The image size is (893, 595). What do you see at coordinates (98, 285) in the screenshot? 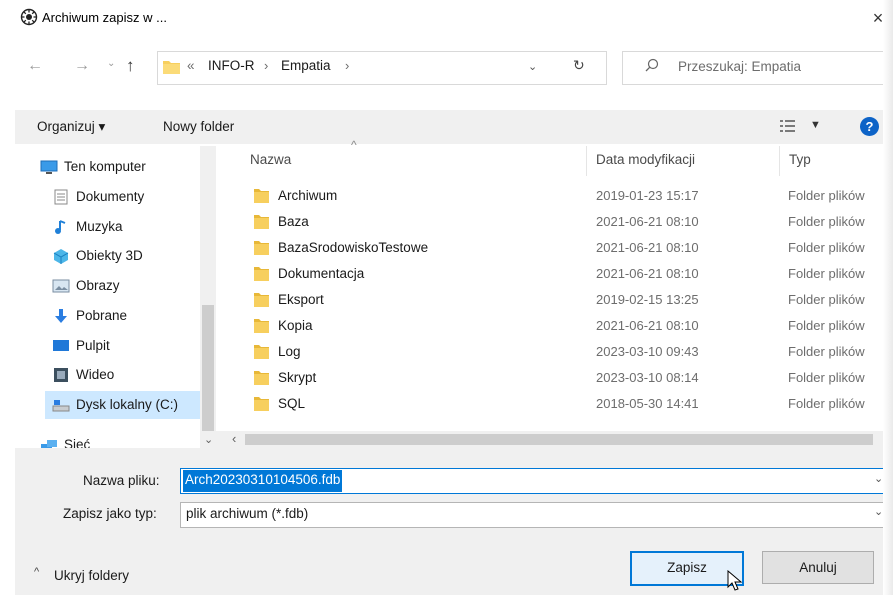
I see `sidebar-item-label: Obrazy` at bounding box center [98, 285].